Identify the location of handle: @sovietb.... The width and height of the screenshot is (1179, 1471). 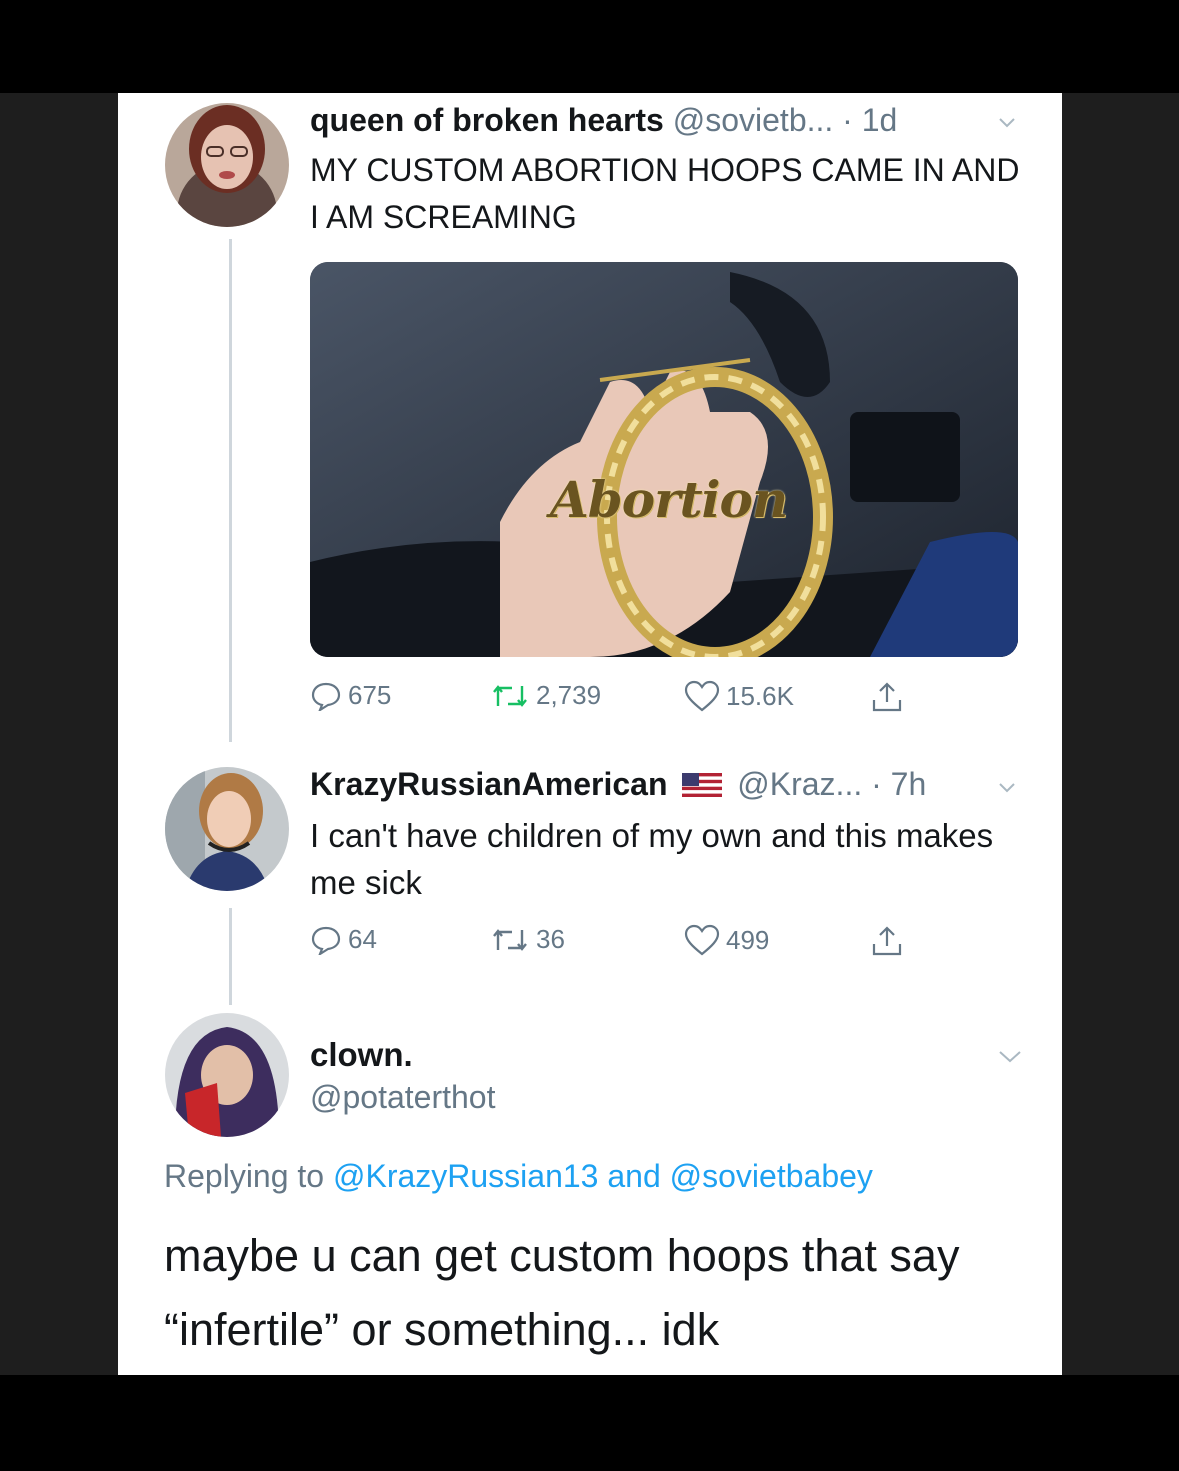
(753, 120).